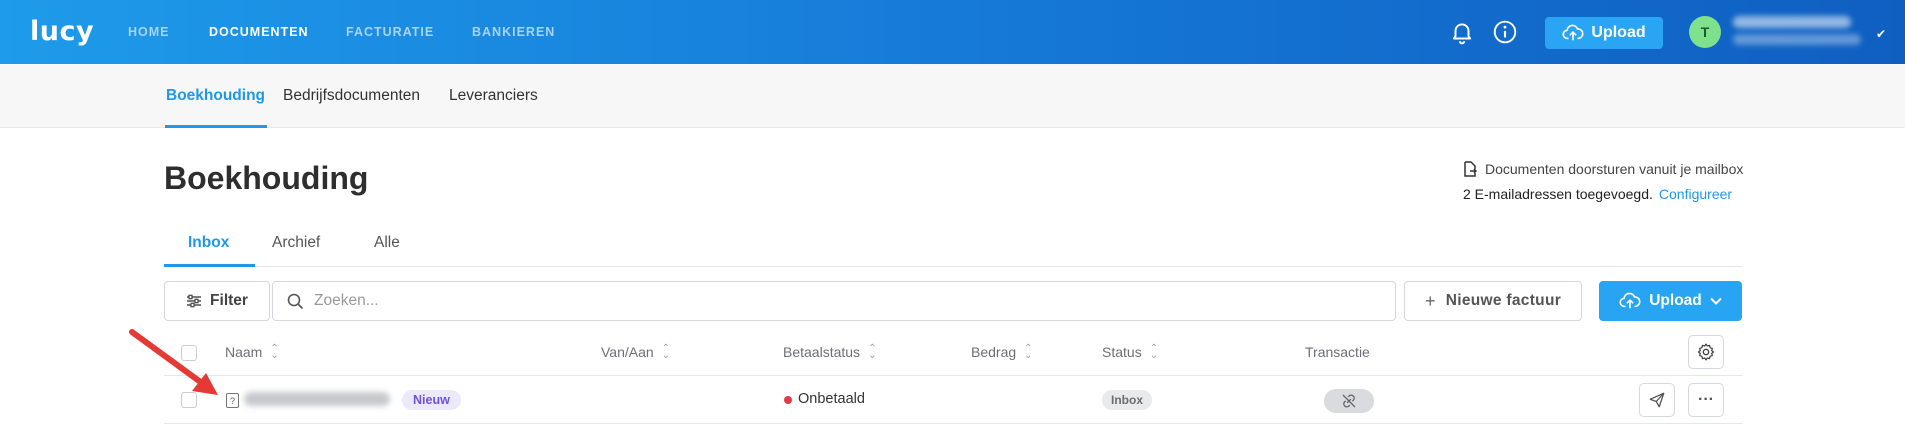 This screenshot has width=1905, height=427. What do you see at coordinates (953, 266) in the screenshot?
I see `tabs-divider` at bounding box center [953, 266].